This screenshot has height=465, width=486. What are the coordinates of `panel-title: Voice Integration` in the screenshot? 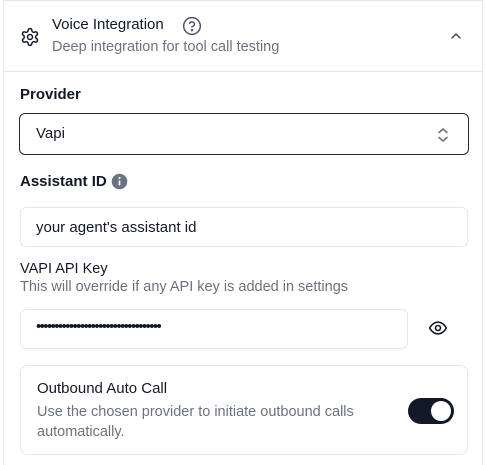 It's located at (108, 24).